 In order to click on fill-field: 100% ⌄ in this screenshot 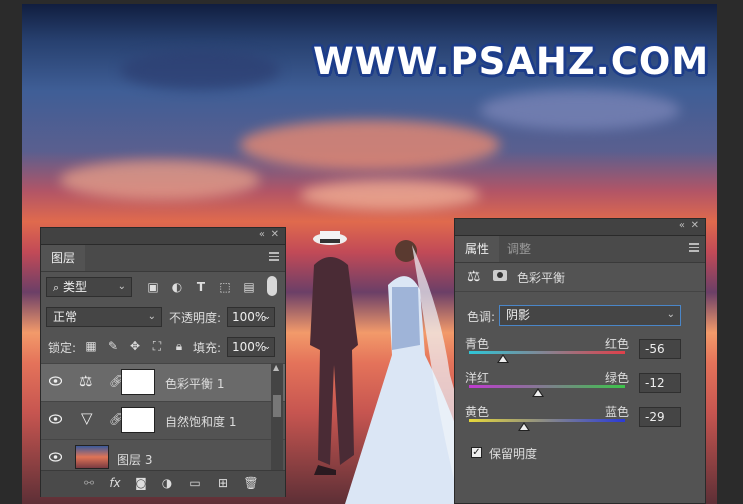, I will do `click(251, 347)`.